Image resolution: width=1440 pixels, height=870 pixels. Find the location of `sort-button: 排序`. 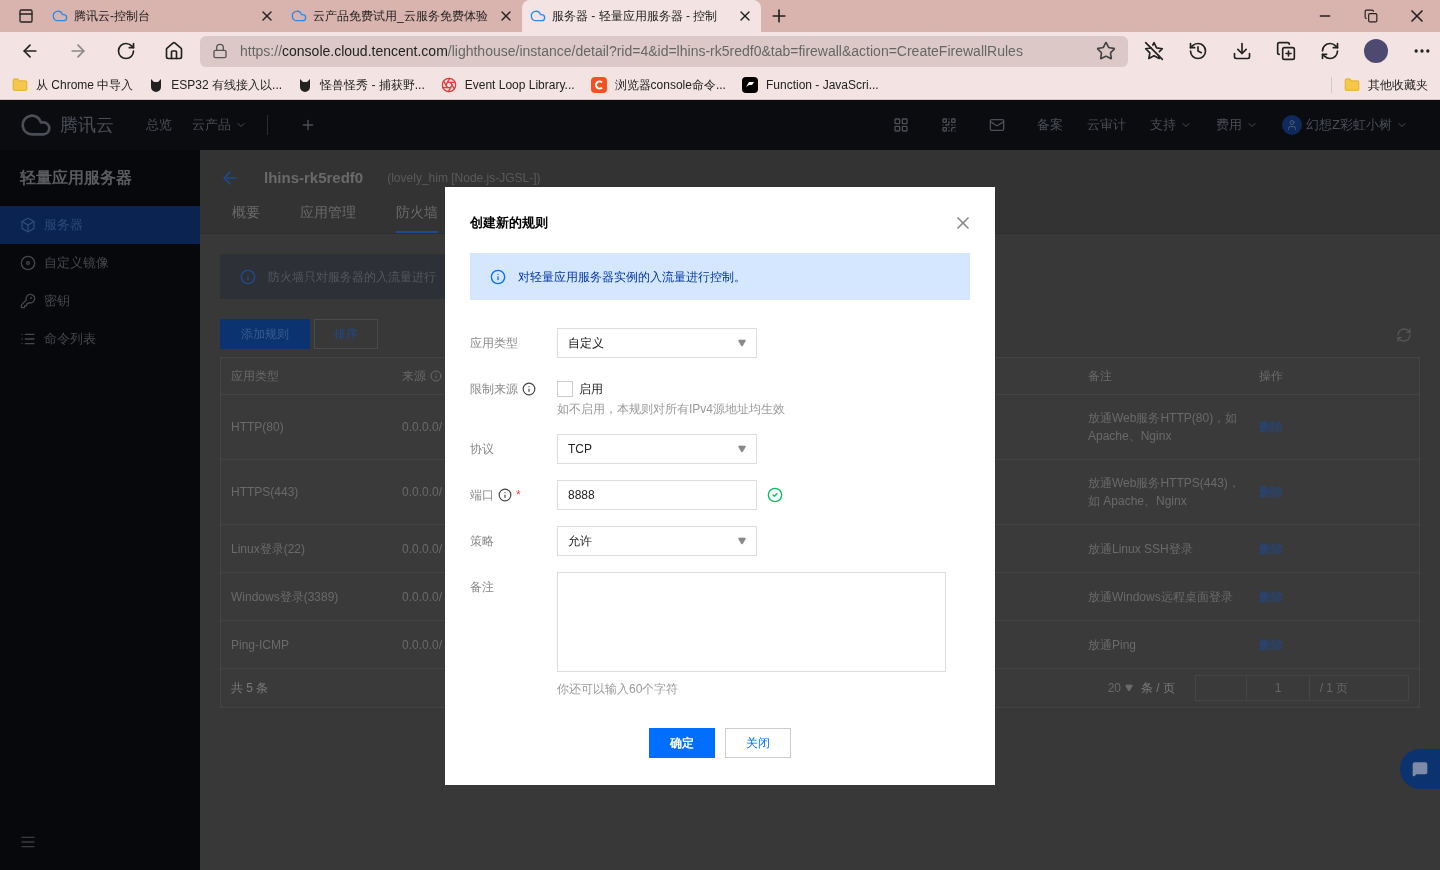

sort-button: 排序 is located at coordinates (346, 334).